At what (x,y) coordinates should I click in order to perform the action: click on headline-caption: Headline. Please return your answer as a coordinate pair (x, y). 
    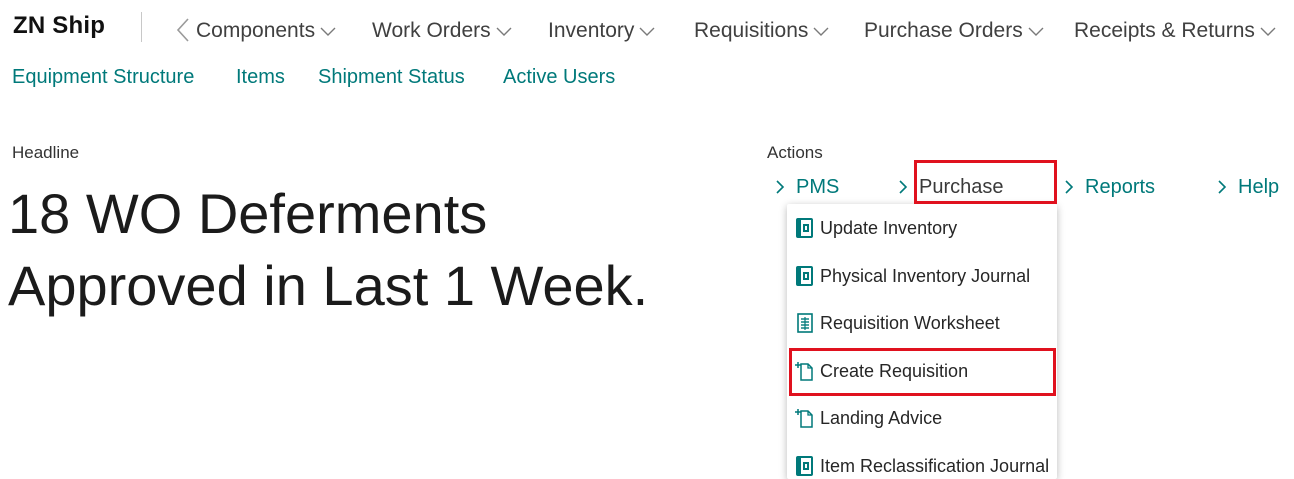
    Looking at the image, I should click on (46, 152).